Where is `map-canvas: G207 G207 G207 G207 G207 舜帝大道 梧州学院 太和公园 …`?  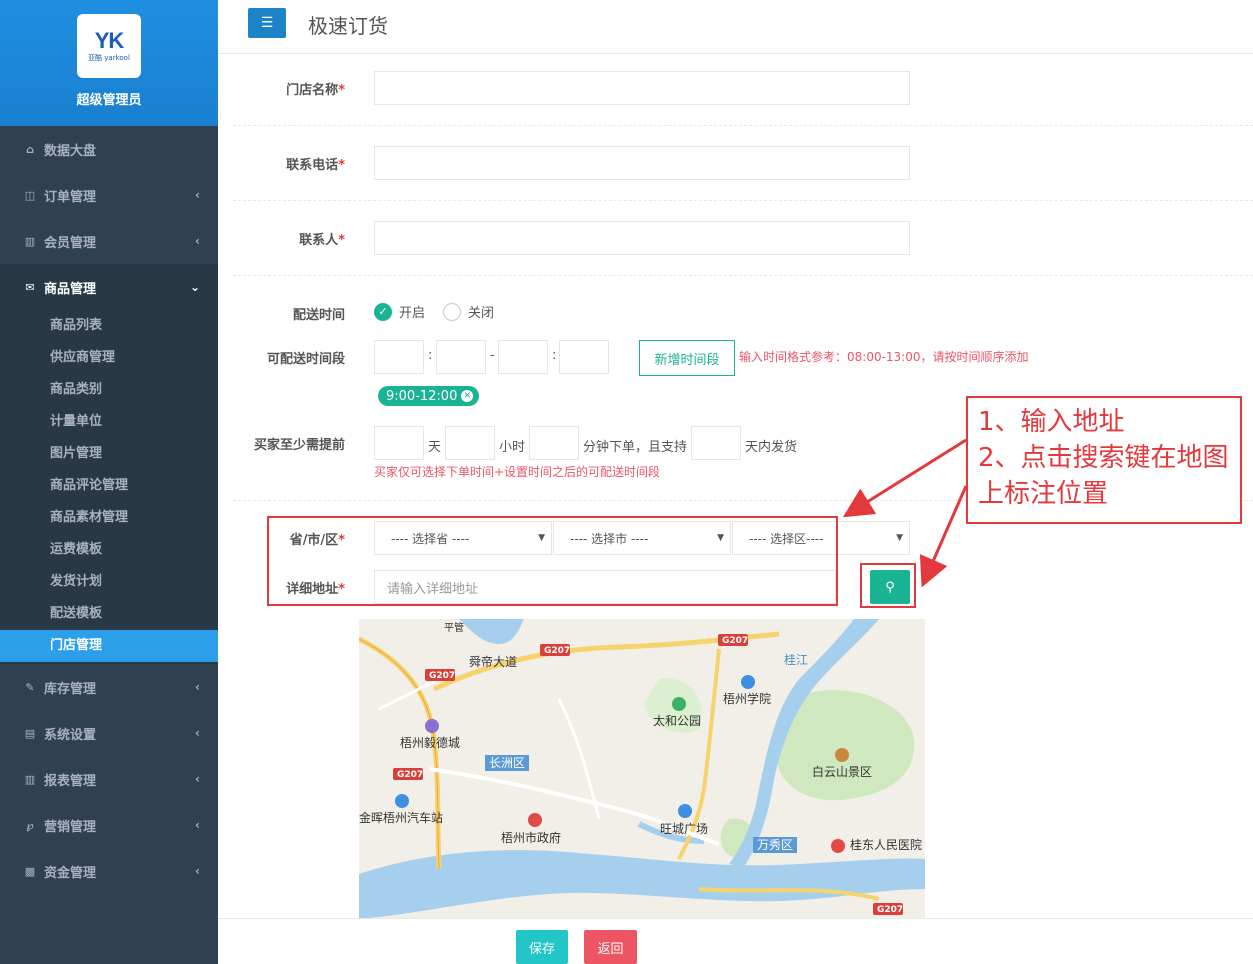 map-canvas: G207 G207 G207 G207 G207 舜帝大道 梧州学院 太和公园 … is located at coordinates (642, 769).